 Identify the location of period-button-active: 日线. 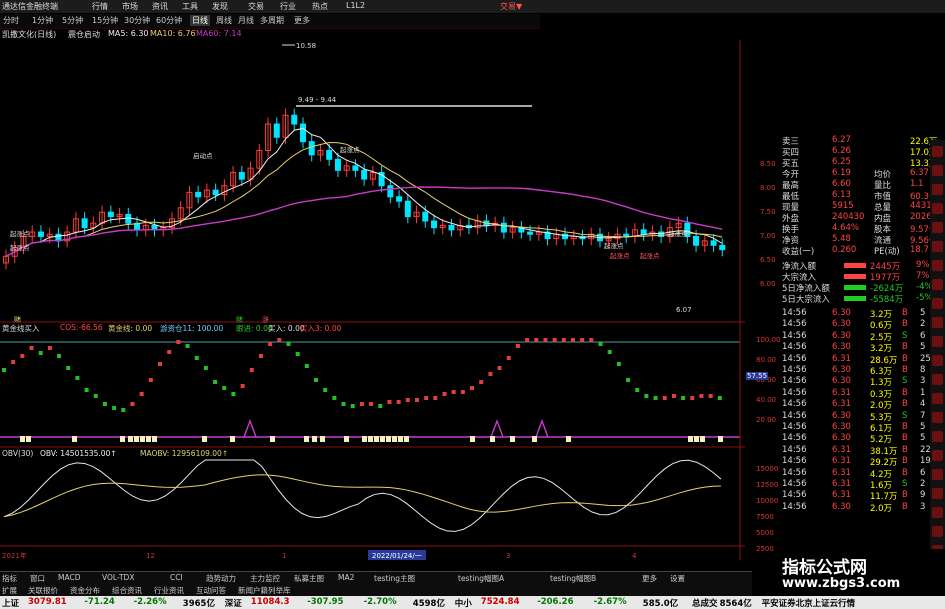
(200, 20).